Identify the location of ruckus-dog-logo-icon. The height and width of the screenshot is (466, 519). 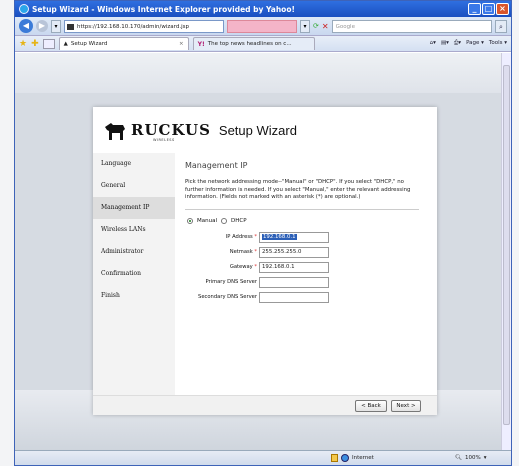
(115, 131).